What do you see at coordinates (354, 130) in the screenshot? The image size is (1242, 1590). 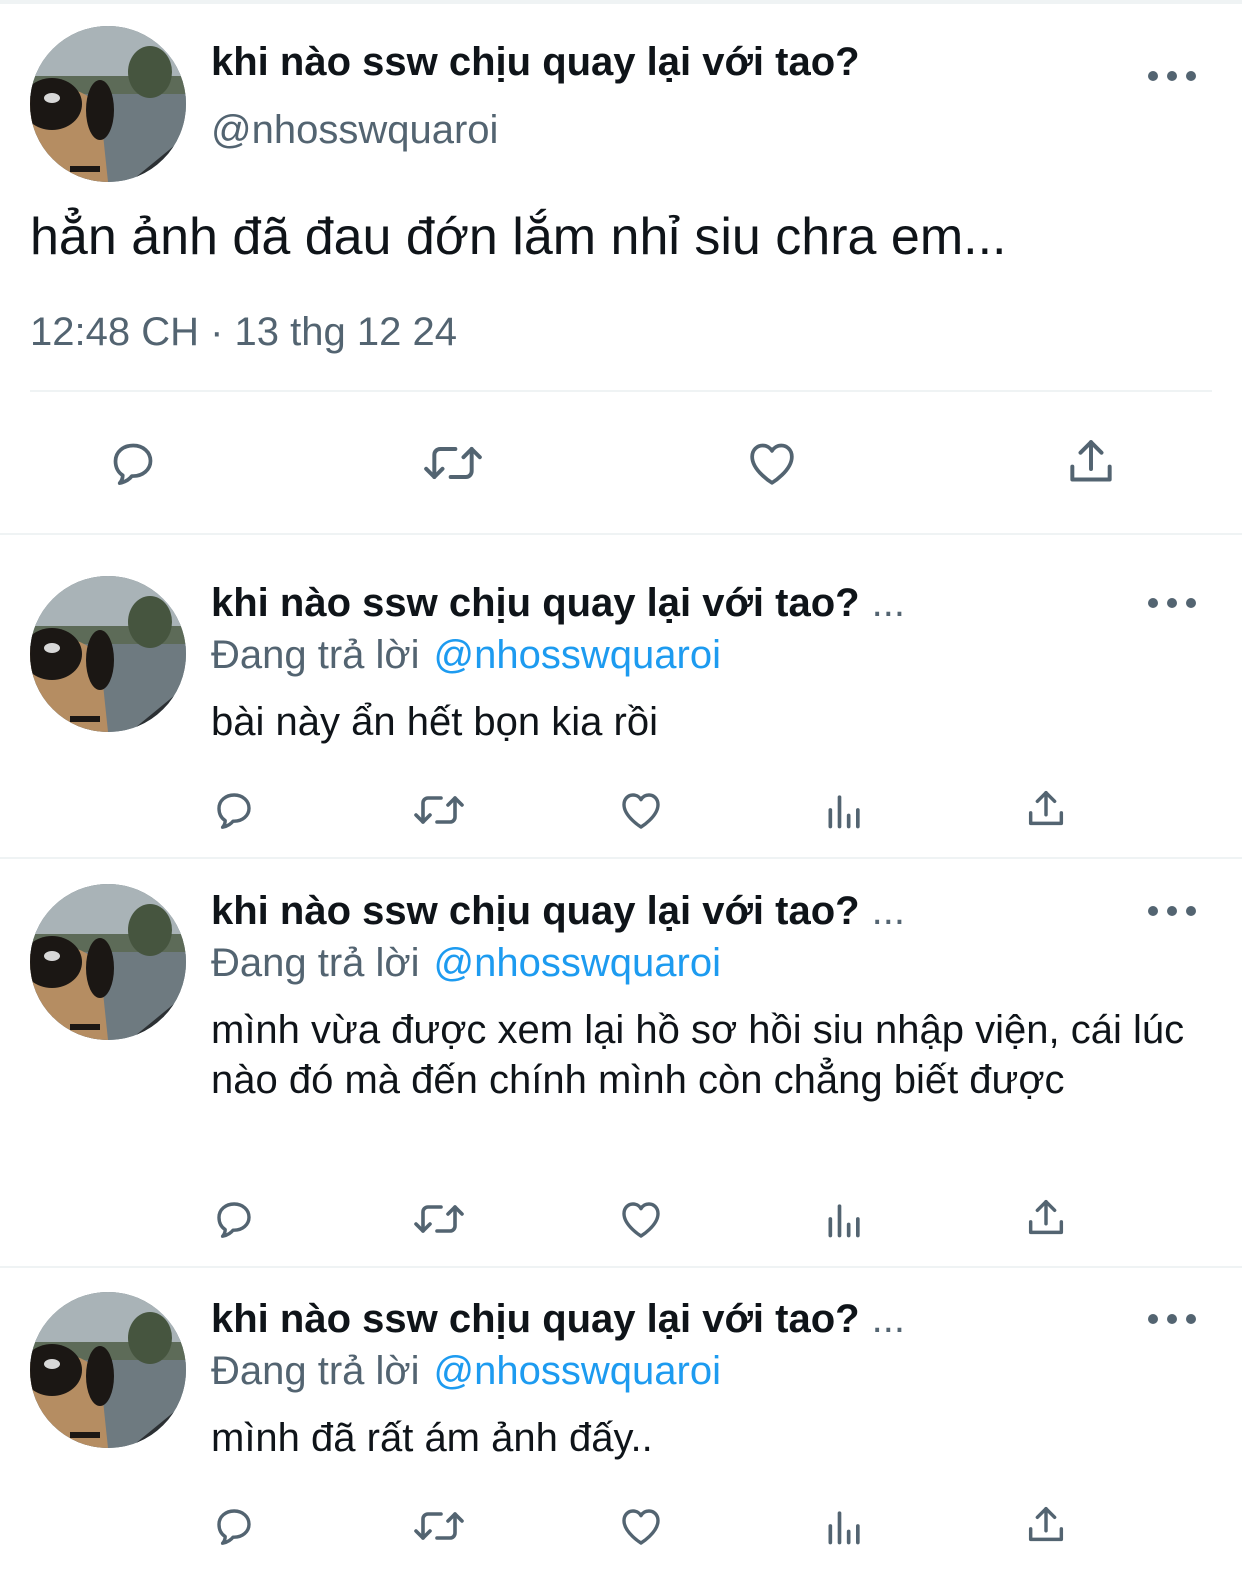 I see `user-handle: @nhosswquaroi` at bounding box center [354, 130].